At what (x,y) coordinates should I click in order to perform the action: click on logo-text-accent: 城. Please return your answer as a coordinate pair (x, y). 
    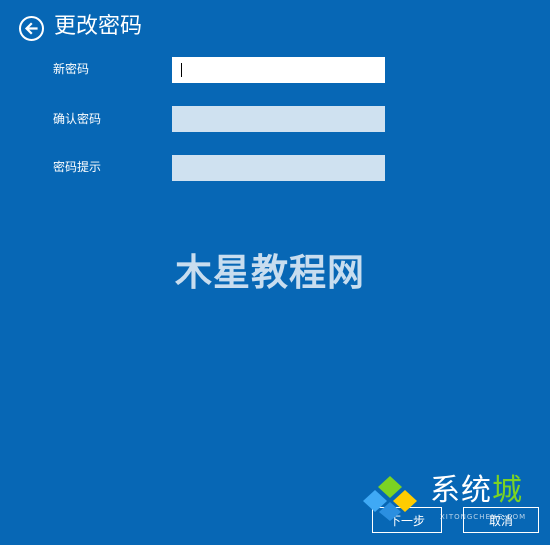
    Looking at the image, I should click on (507, 490).